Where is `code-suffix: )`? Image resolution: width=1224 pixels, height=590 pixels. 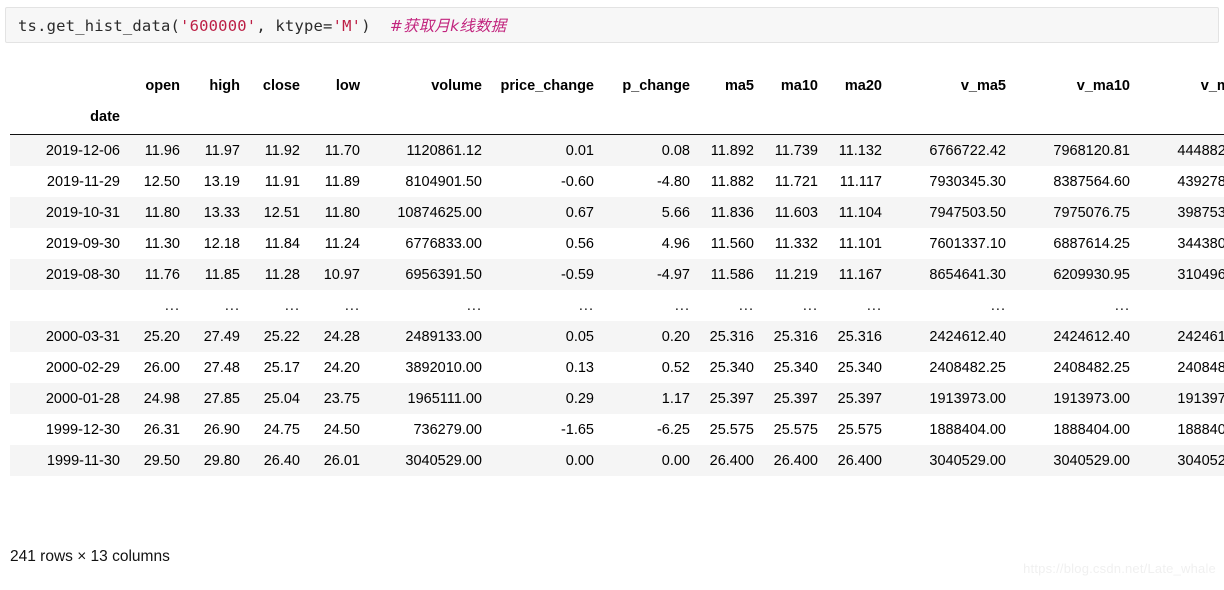 code-suffix: ) is located at coordinates (366, 26).